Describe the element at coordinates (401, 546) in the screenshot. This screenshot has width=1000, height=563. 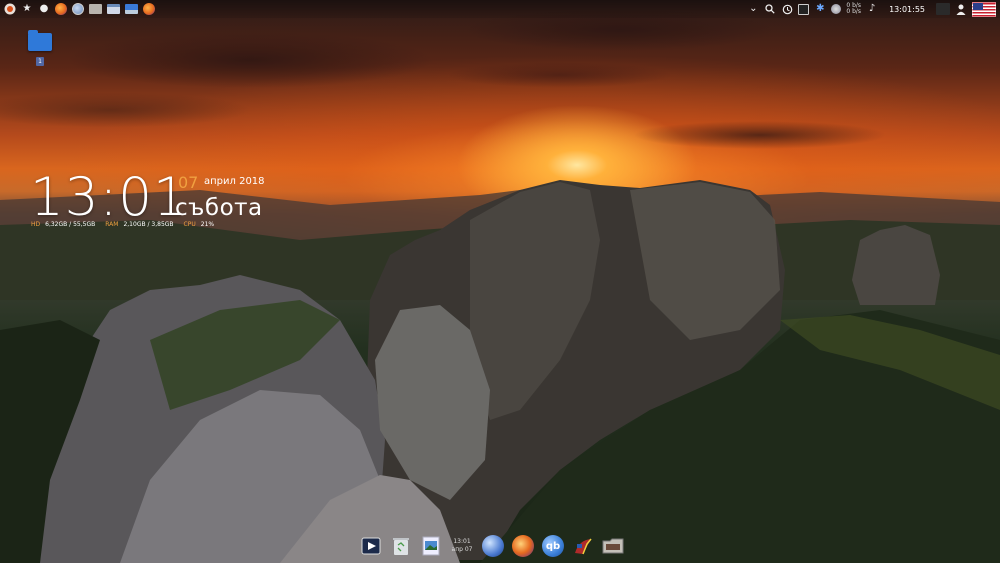
I see `trash-icon` at that location.